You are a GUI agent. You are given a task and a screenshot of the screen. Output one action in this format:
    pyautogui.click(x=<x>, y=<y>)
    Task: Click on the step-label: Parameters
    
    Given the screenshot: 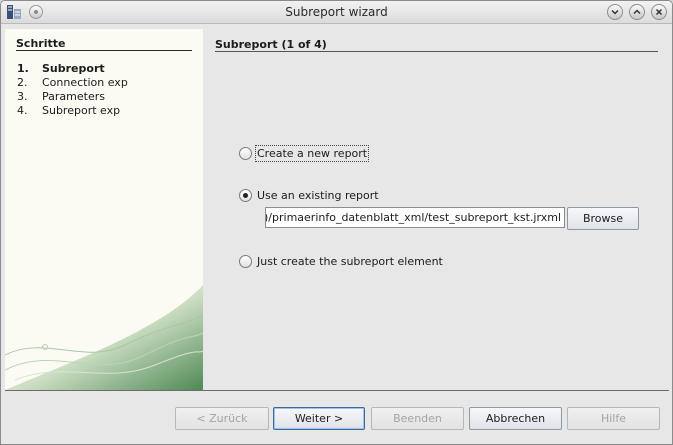 What is the action you would take?
    pyautogui.click(x=73, y=96)
    